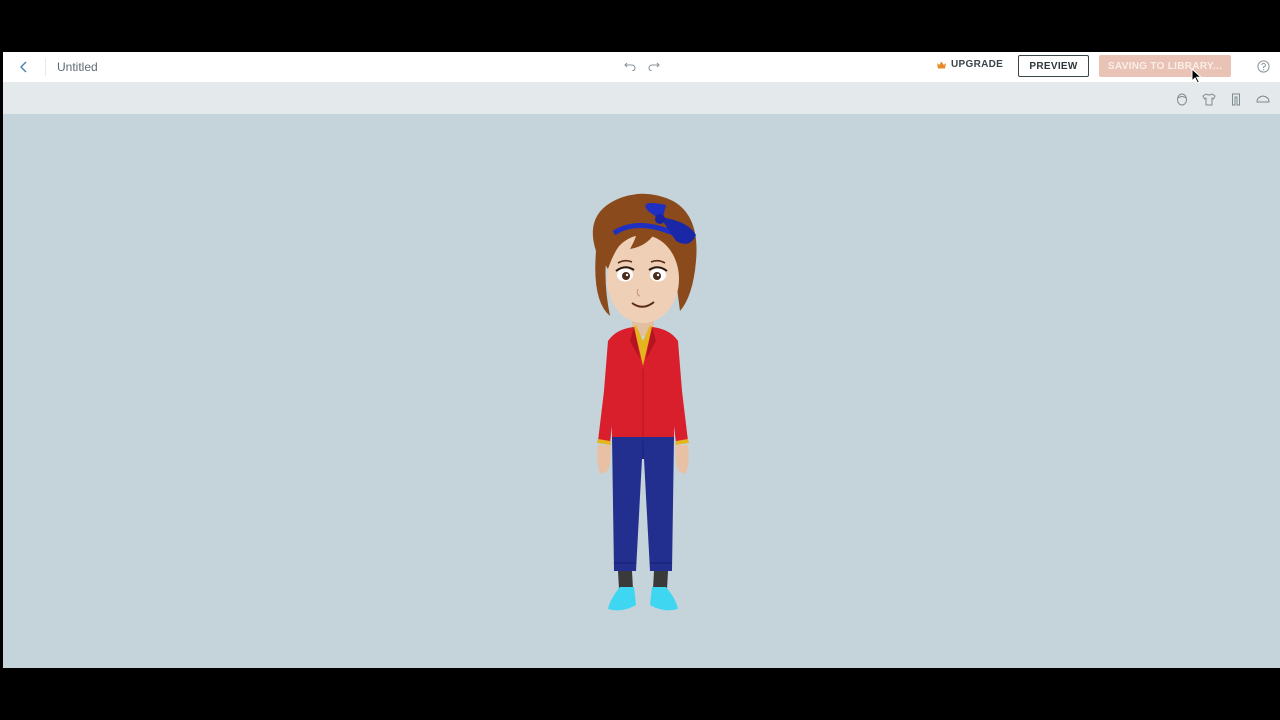 This screenshot has height=720, width=1280. I want to click on undo-icon, so click(630, 66).